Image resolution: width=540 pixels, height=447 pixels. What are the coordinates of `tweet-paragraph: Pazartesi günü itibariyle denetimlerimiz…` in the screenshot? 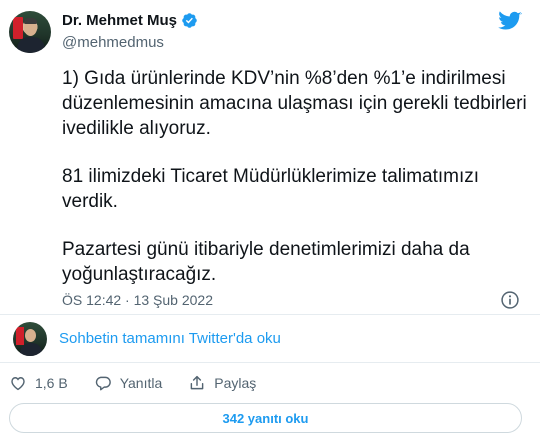 It's located at (266, 262).